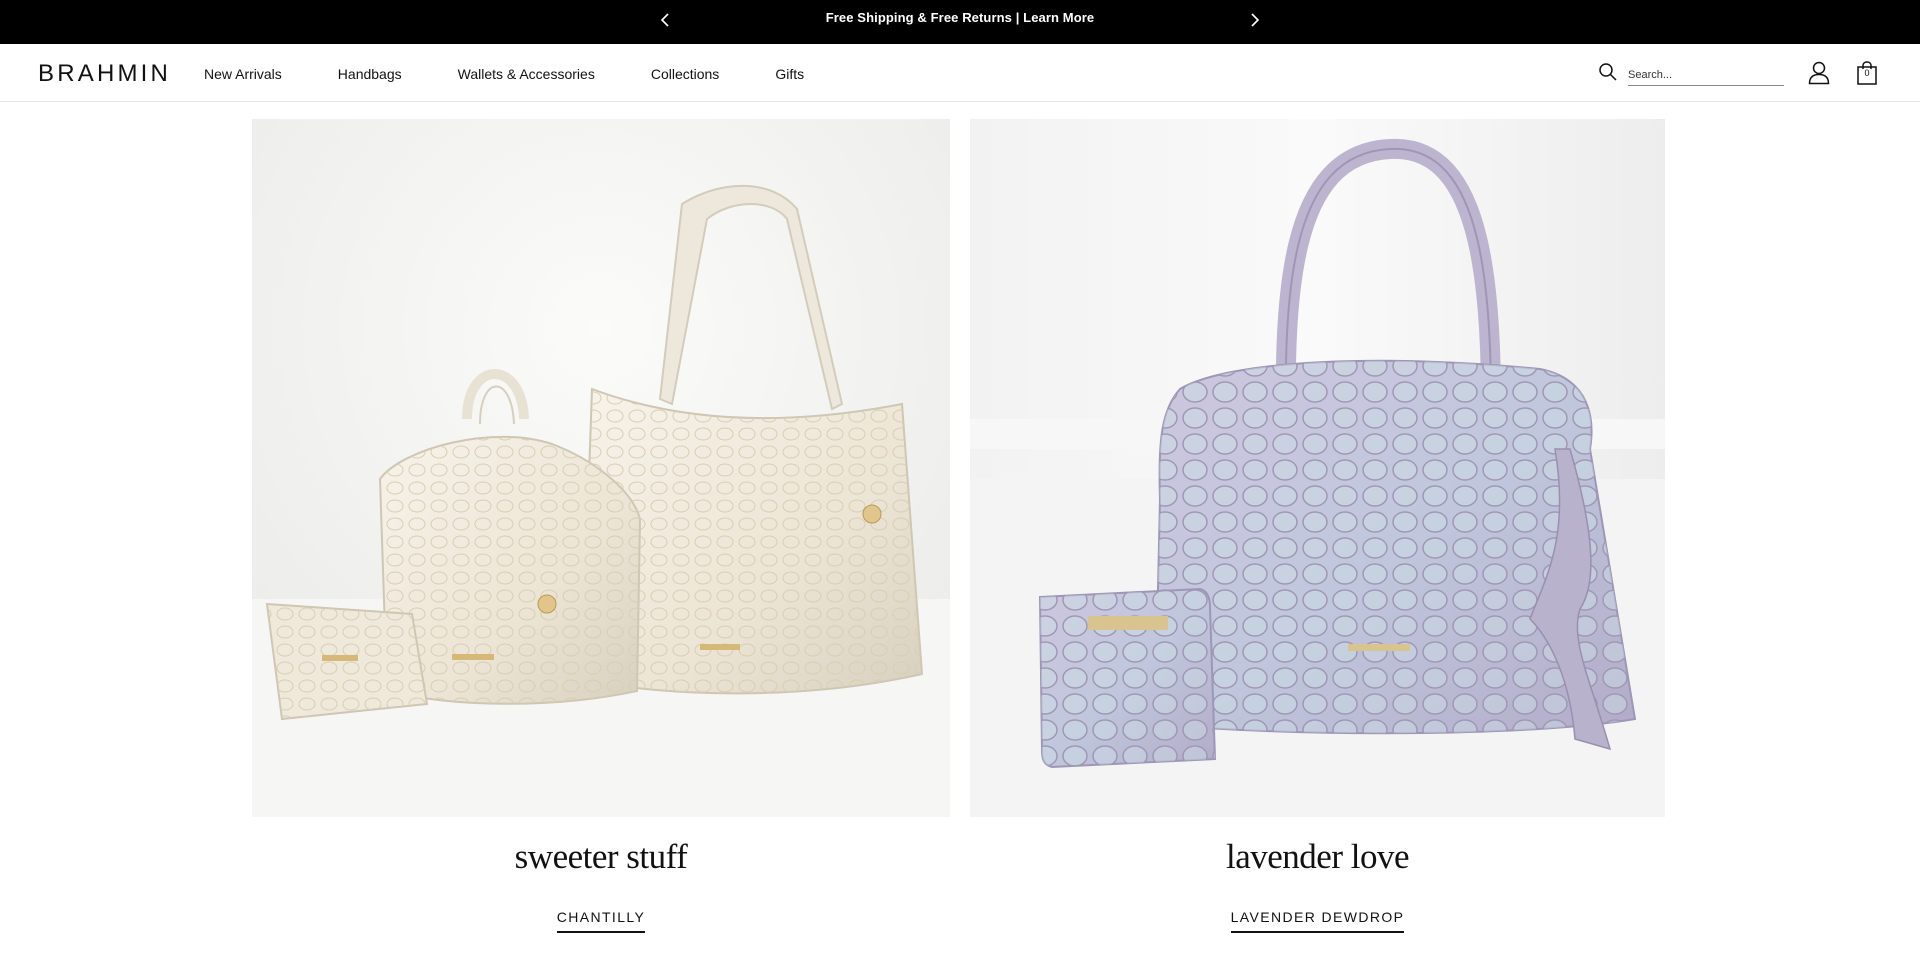 The height and width of the screenshot is (953, 1920). I want to click on tile-title: lavender love, so click(1318, 856).